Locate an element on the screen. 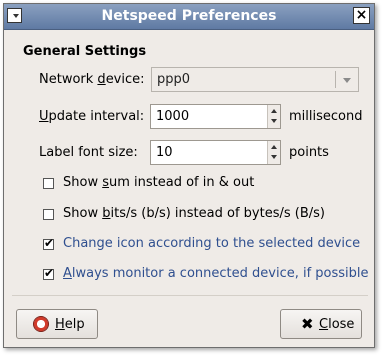 This screenshot has width=384, height=355. font-size-label: Label font size: is located at coordinates (88, 152).